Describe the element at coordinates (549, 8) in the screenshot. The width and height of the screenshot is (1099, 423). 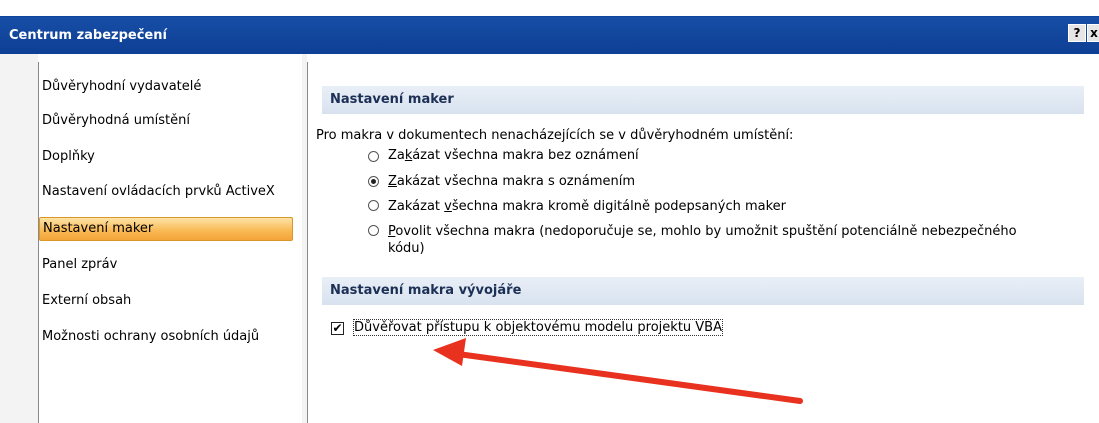
I see `screen-top-strip` at that location.